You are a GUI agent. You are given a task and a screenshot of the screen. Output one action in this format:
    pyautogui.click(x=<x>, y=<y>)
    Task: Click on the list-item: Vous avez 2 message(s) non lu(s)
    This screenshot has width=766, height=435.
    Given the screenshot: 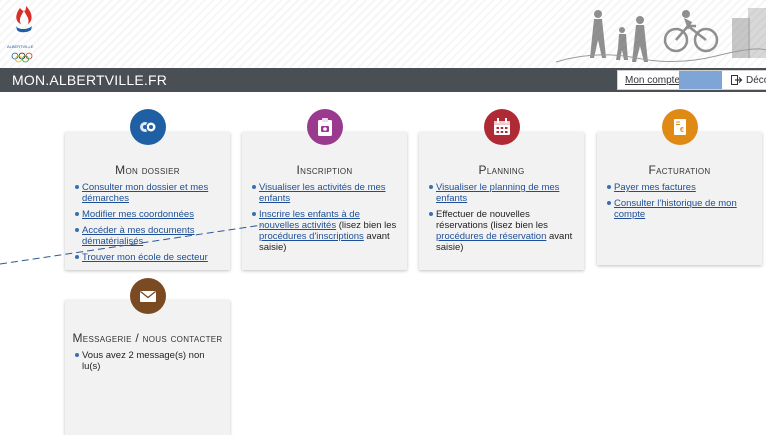 What is the action you would take?
    pyautogui.click(x=148, y=361)
    